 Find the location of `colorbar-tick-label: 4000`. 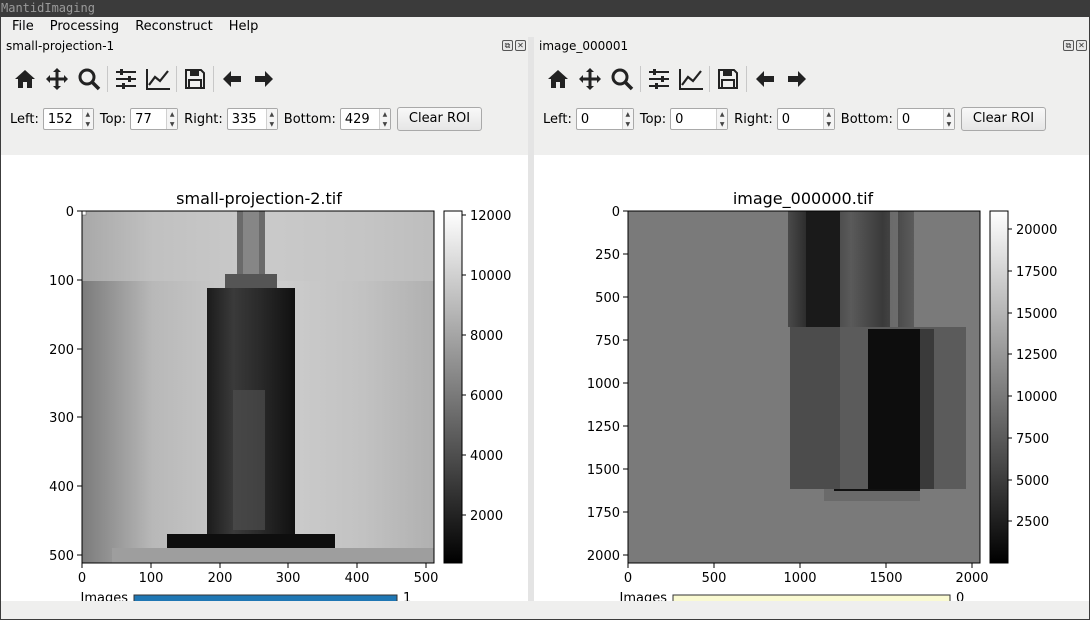

colorbar-tick-label: 4000 is located at coordinates (486, 456).